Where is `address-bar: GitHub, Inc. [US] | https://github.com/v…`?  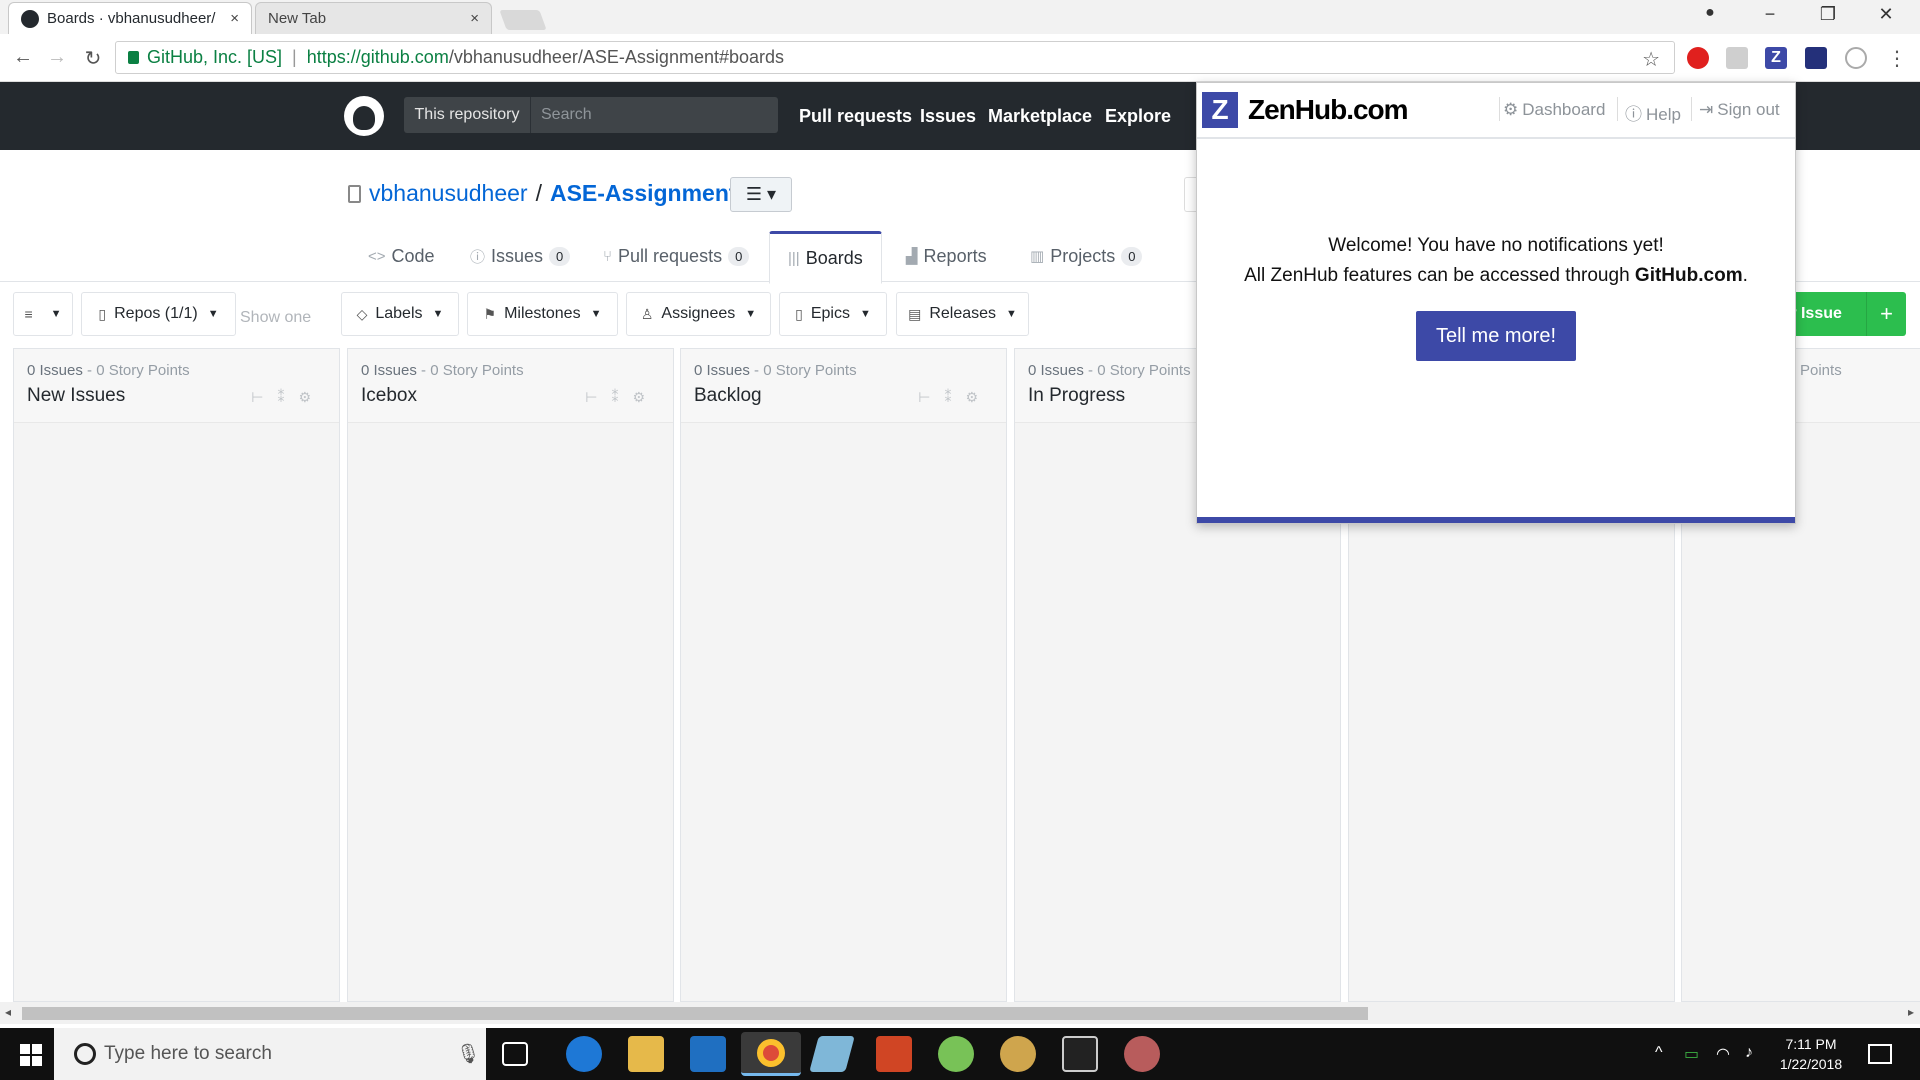 address-bar: GitHub, Inc. [US] | https://github.com/v… is located at coordinates (895, 57).